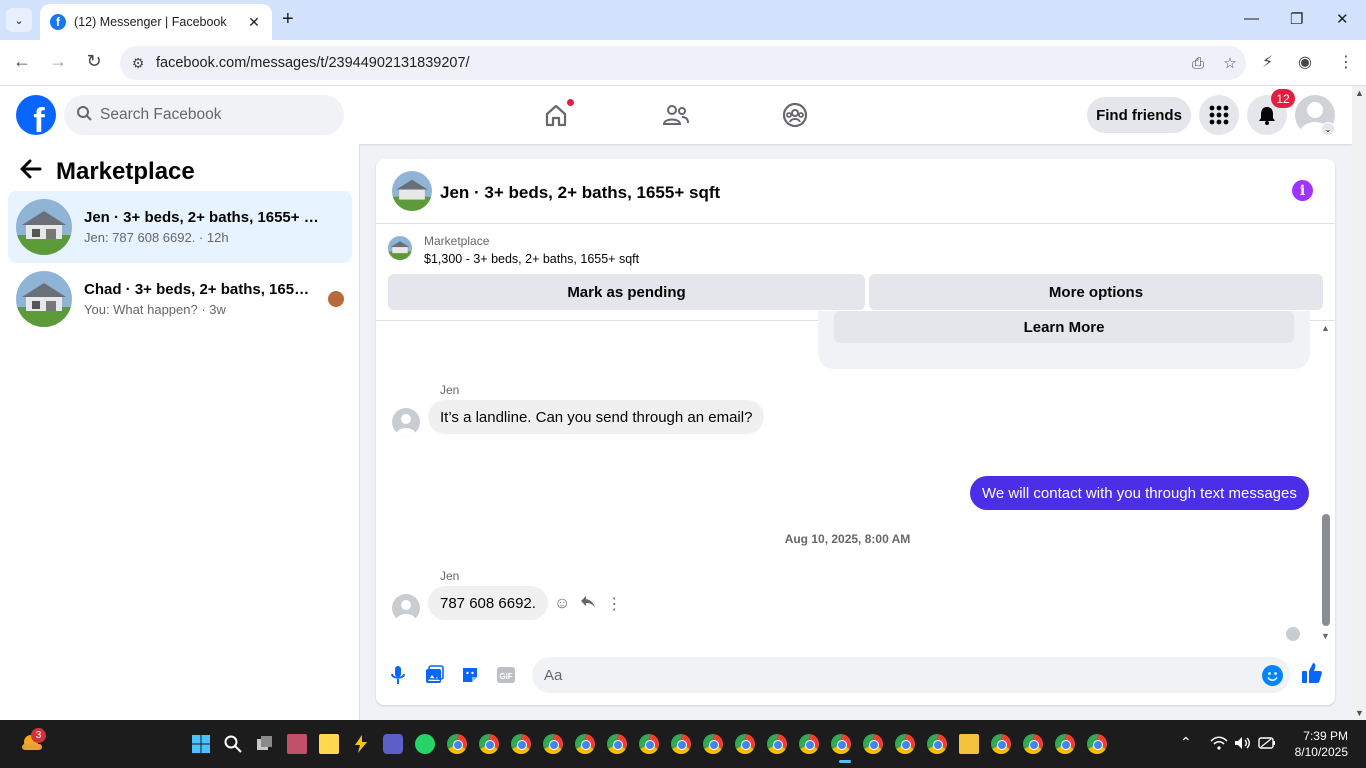 This screenshot has width=1366, height=768. I want to click on reply-icon, so click(588, 604).